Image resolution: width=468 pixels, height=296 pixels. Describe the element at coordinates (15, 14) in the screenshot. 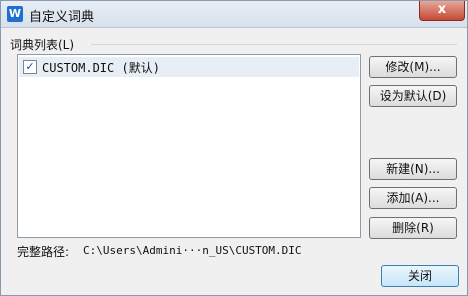

I see `wps-app-icon: W` at that location.